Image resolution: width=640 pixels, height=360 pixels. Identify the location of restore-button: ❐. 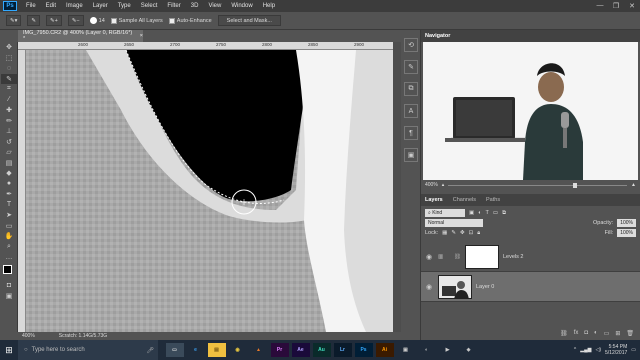
(616, 6).